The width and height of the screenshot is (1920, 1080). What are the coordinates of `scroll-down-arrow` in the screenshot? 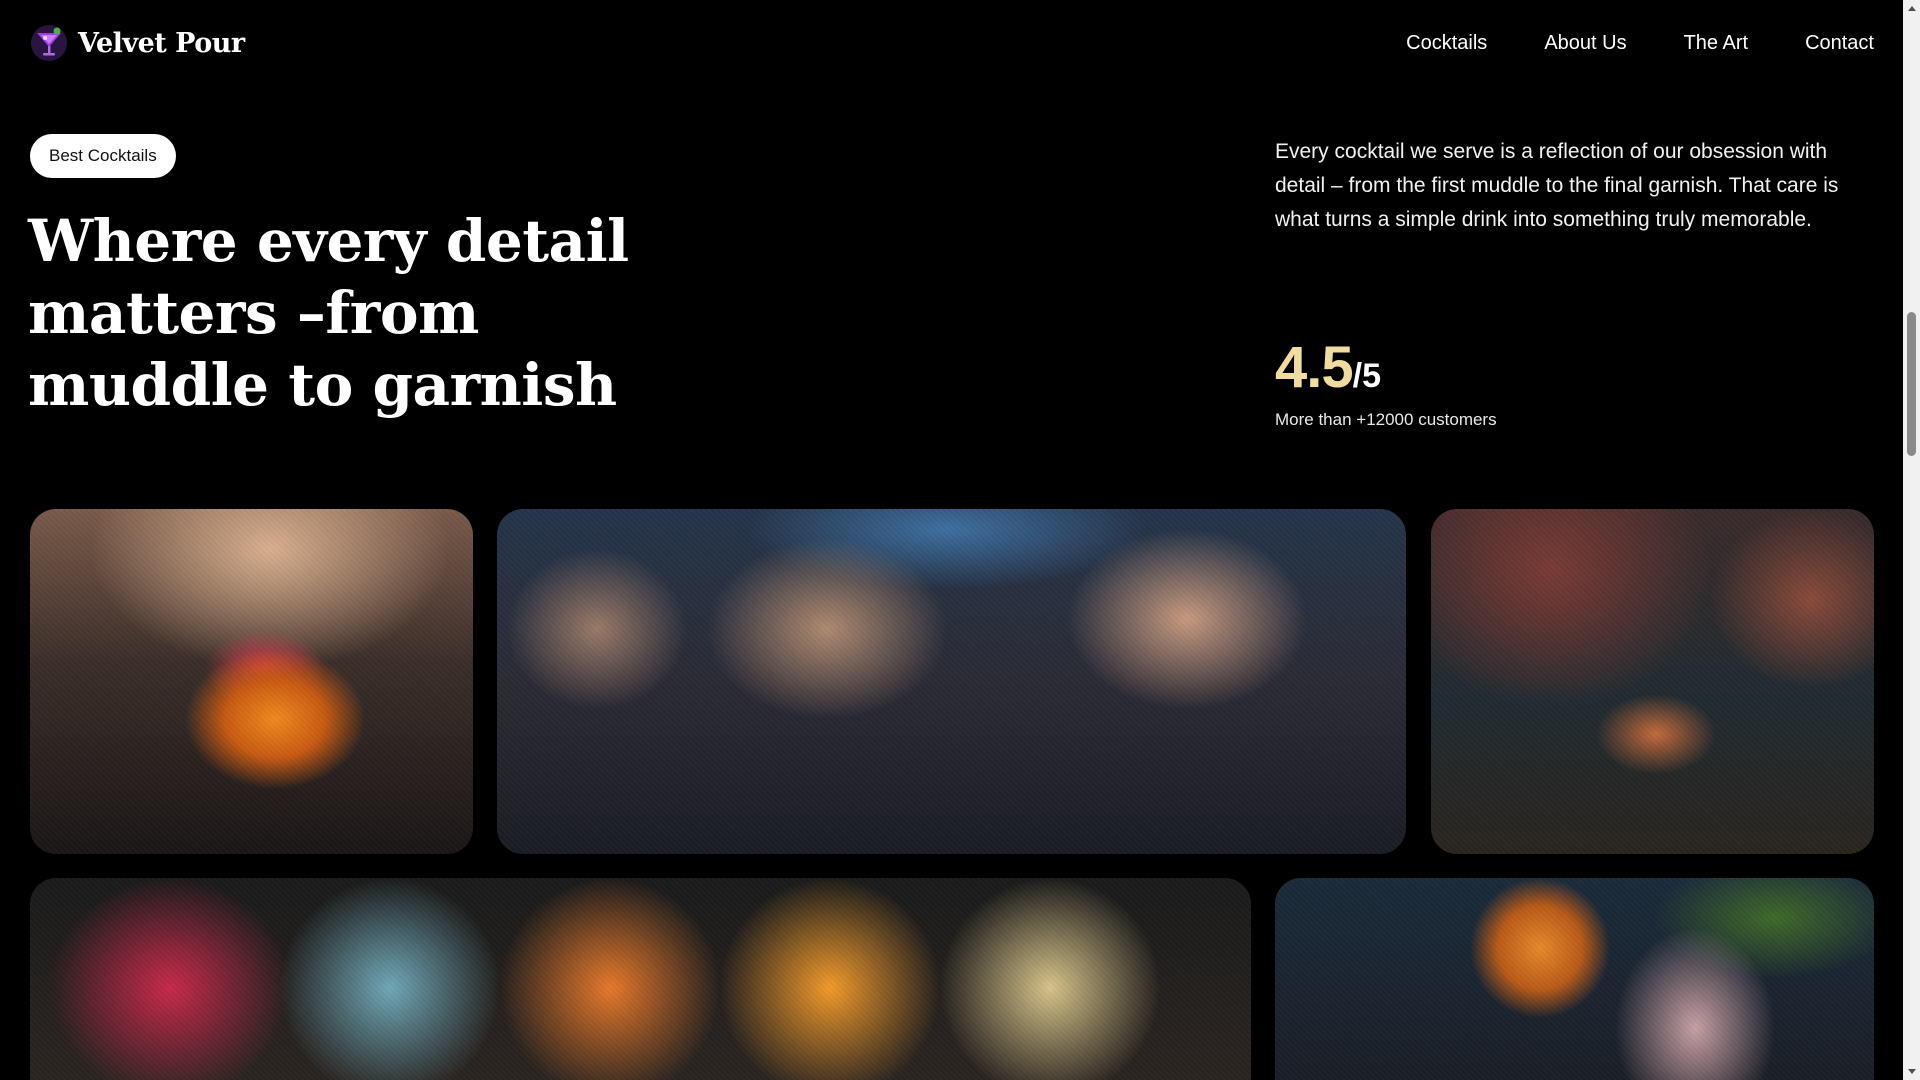 It's located at (1911, 1071).